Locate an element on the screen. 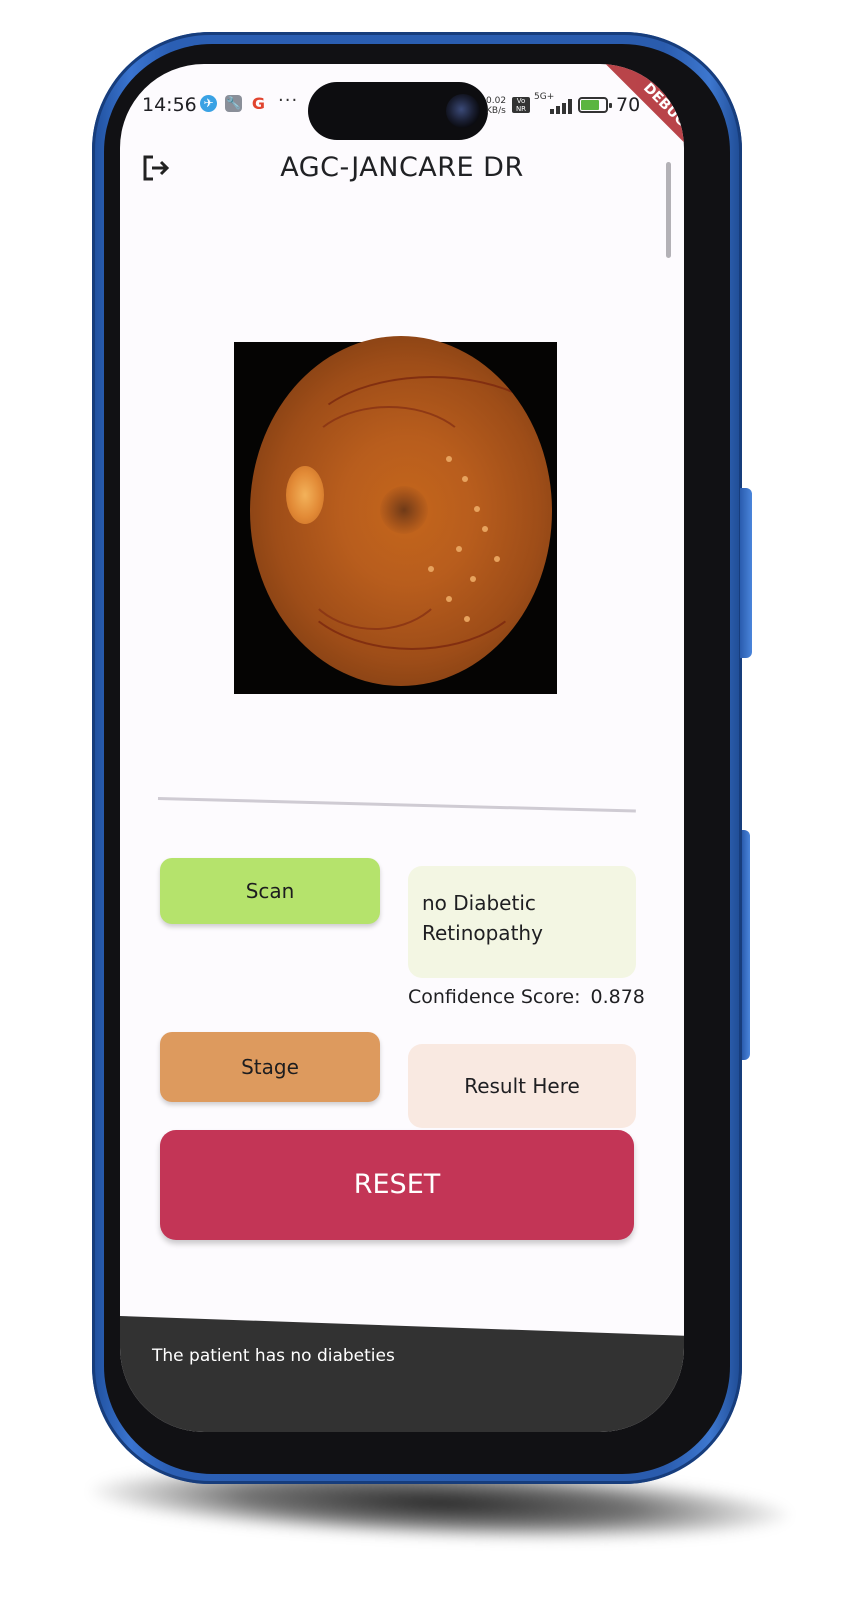 Image resolution: width=851 pixels, height=1608 pixels. confidence-score: Confidence Score: 0.878 is located at coordinates (526, 997).